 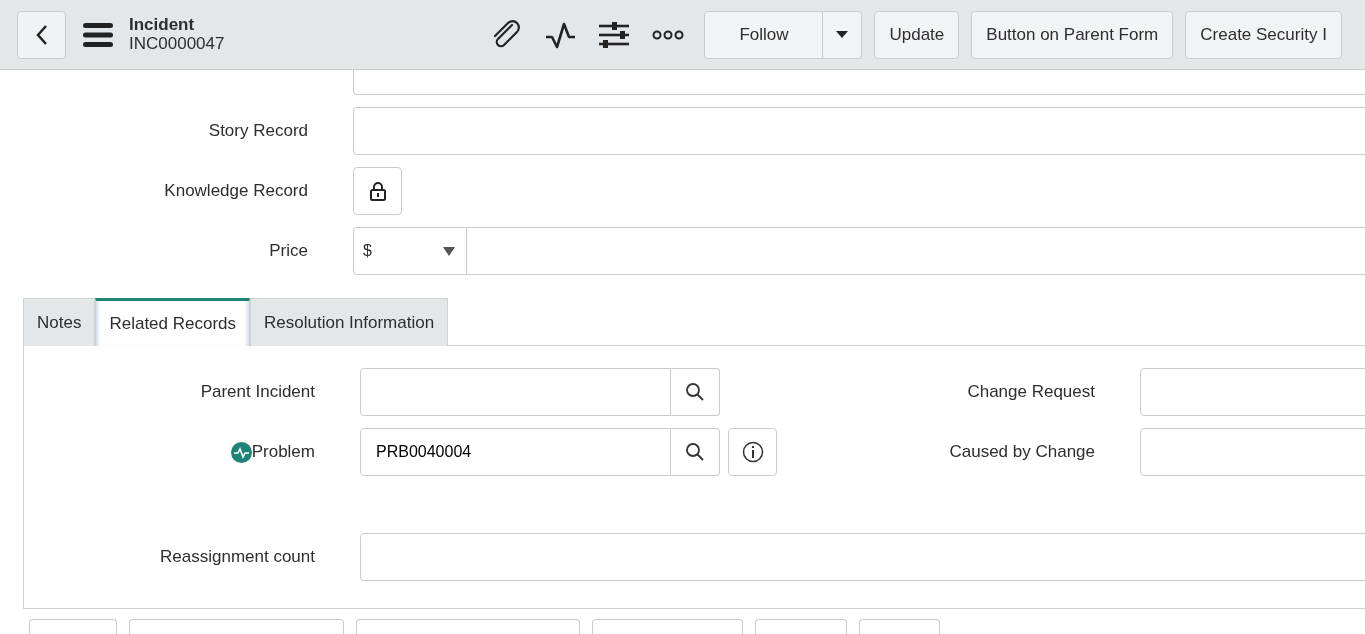 I want to click on header-button: Button on Parent Form, so click(x=1072, y=34).